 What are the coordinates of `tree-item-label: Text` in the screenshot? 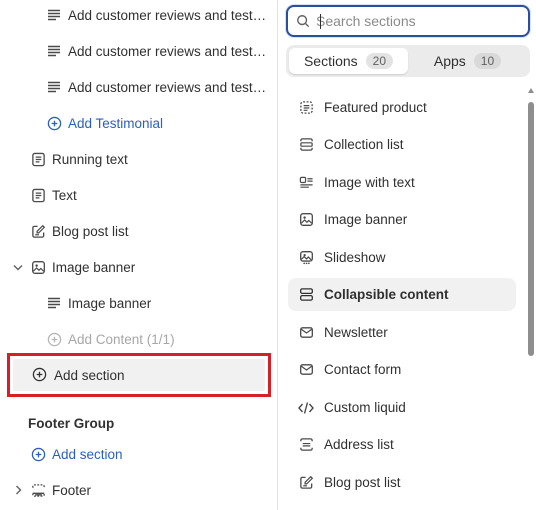 It's located at (64, 195).